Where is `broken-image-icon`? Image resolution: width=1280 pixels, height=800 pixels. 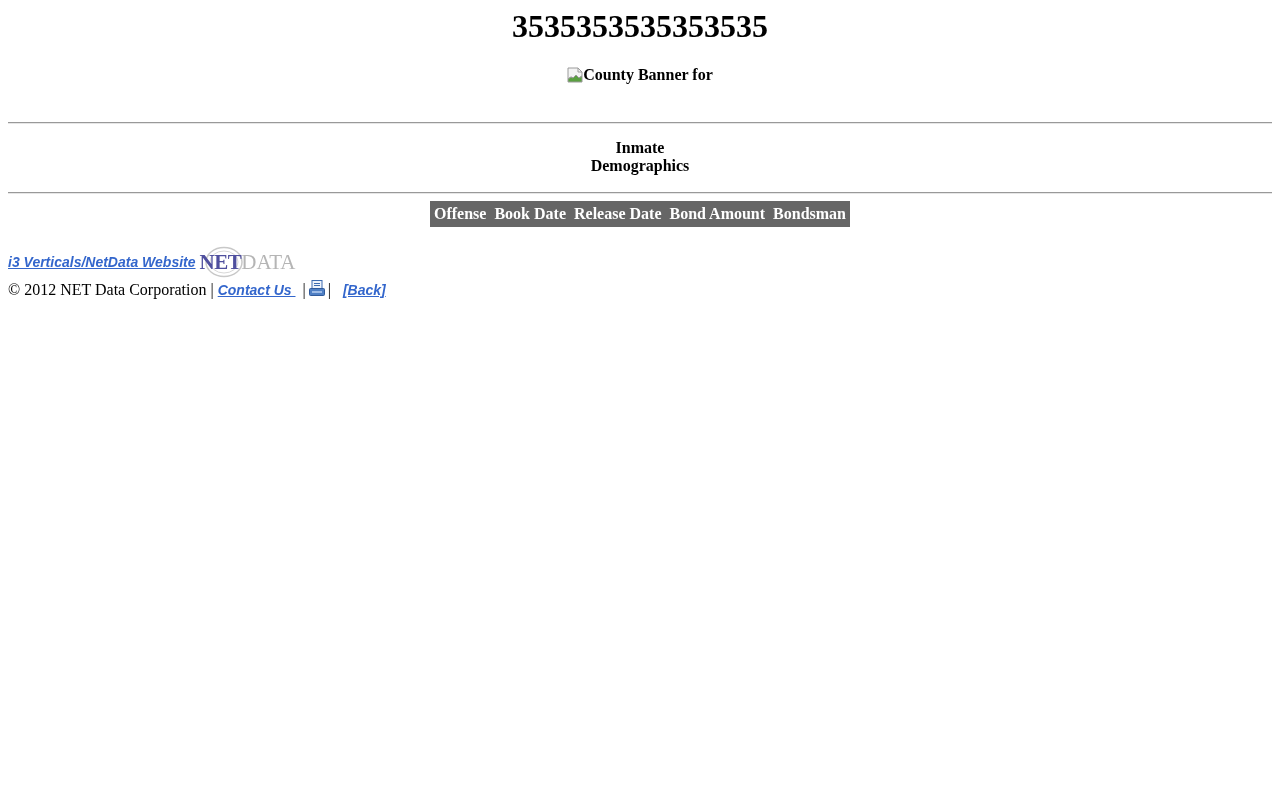
broken-image-icon is located at coordinates (575, 75).